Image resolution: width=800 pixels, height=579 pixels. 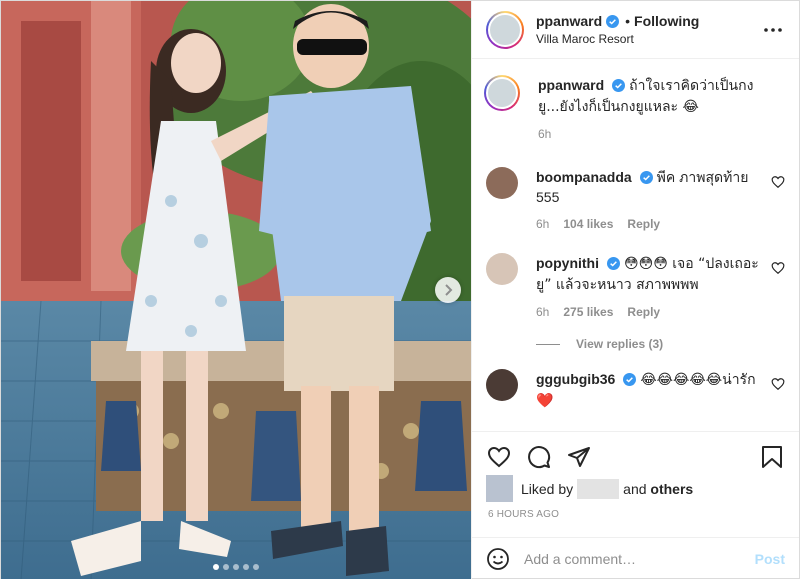 I want to click on comment-username: boompanadda, so click(x=584, y=177).